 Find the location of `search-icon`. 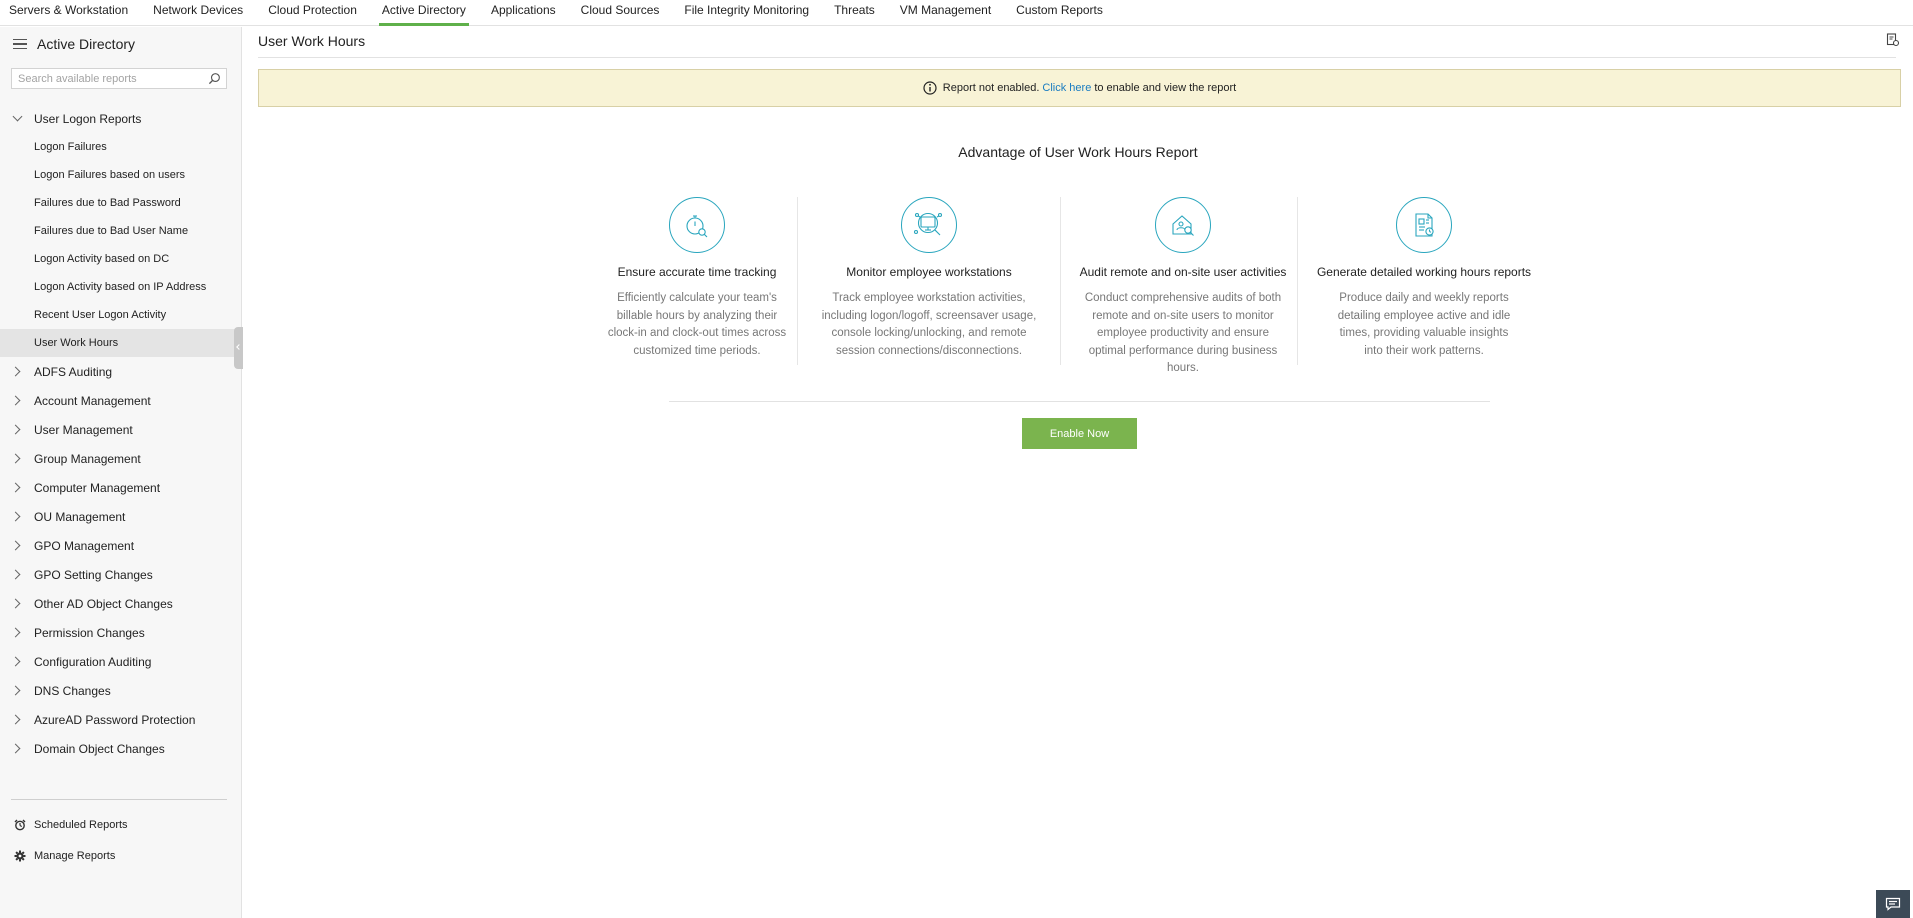

search-icon is located at coordinates (214, 78).